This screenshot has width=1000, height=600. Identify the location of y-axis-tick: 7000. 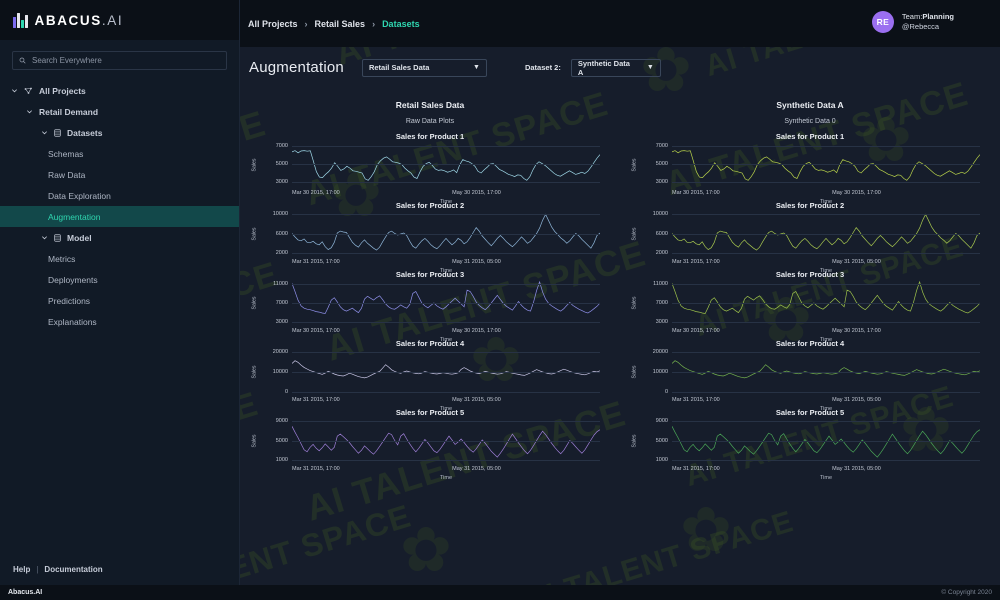
(661, 302).